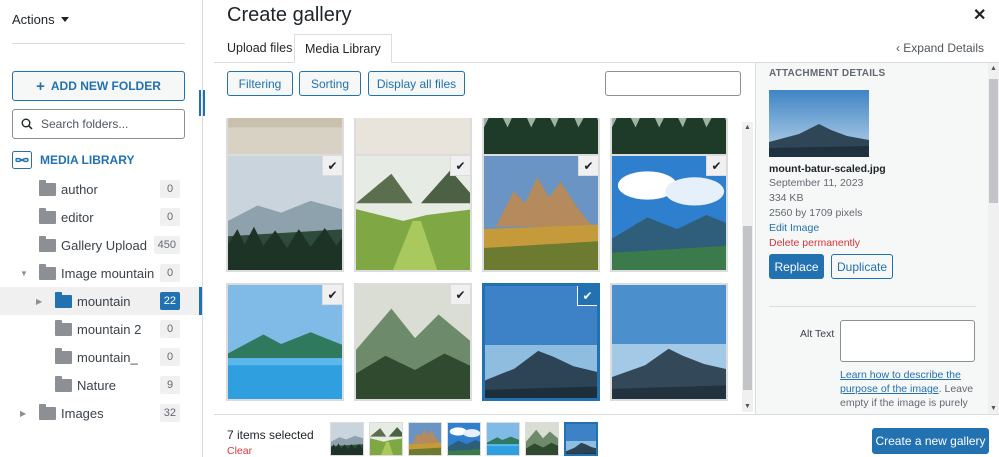 This screenshot has height=457, width=999. I want to click on chevron-left-icon: ‹, so click(897, 48).